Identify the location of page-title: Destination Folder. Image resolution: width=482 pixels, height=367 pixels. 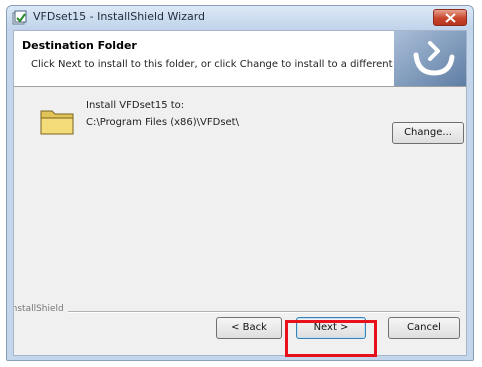
(79, 45).